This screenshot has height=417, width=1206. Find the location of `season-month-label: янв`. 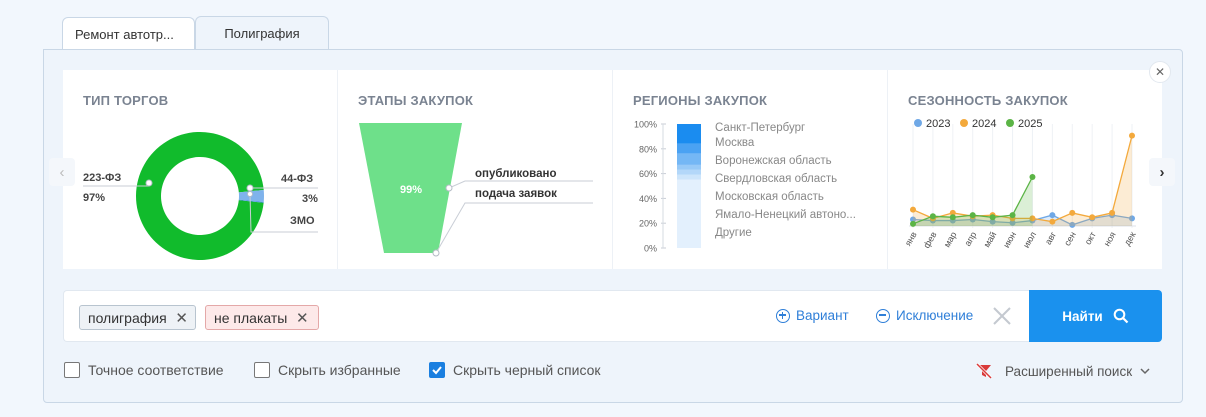

season-month-label: янв is located at coordinates (911, 239).